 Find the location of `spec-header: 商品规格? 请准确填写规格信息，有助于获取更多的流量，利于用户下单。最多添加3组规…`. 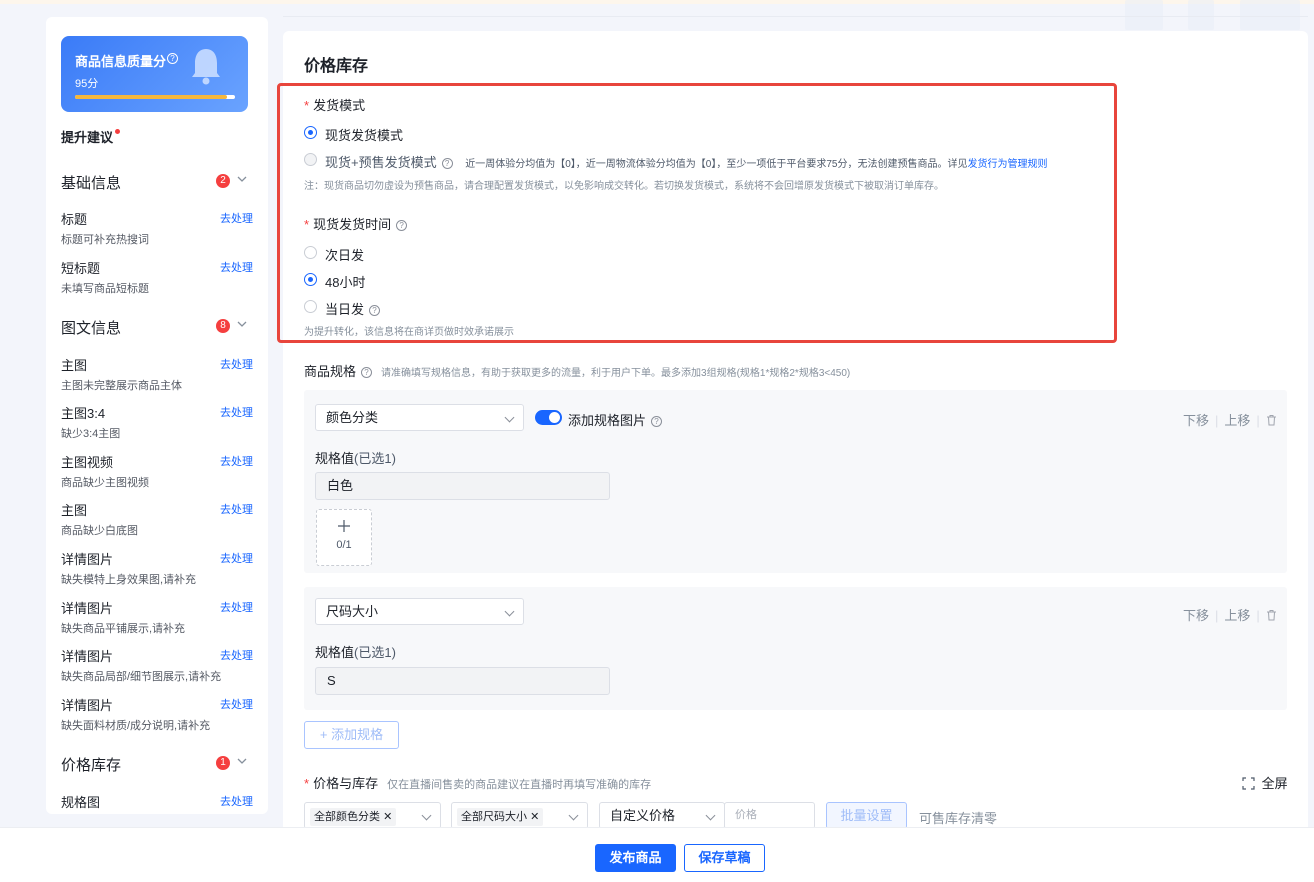

spec-header: 商品规格? 请准确填写规格信息，有助于获取更多的流量，利于用户下单。最多添加3组规… is located at coordinates (577, 370).